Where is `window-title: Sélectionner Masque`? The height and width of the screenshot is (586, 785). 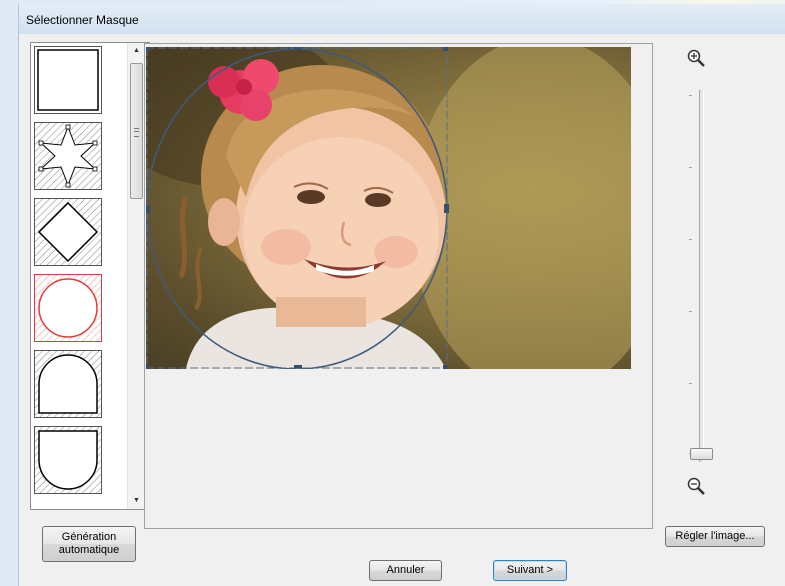
window-title: Sélectionner Masque is located at coordinates (82, 20).